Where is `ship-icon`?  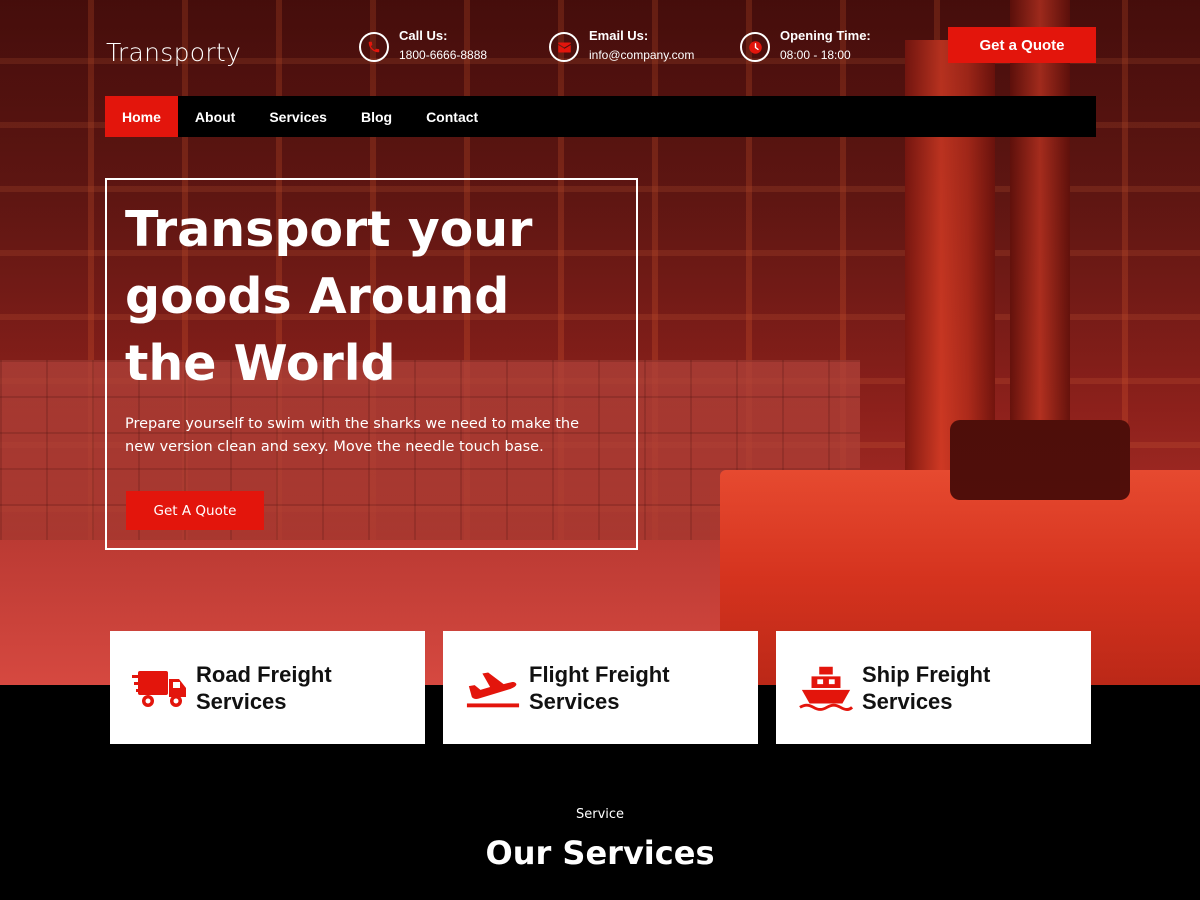
ship-icon is located at coordinates (826, 688).